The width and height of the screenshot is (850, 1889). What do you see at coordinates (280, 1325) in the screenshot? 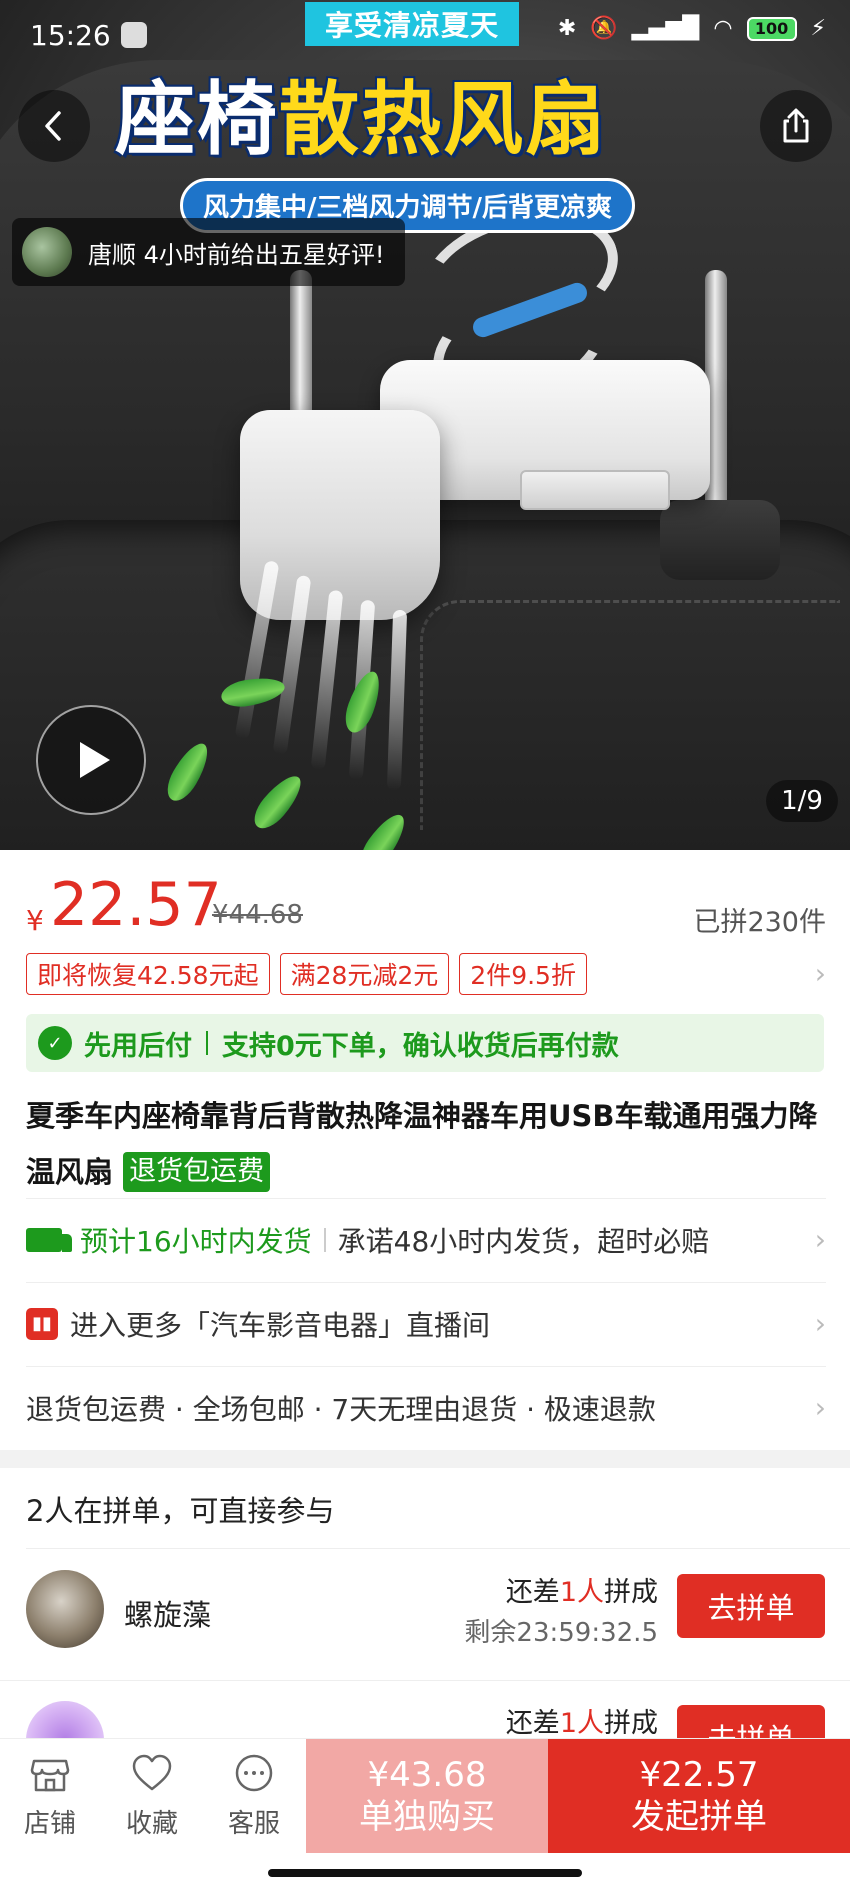
I see `live-room-text: 进入更多「汽车影音电器」直播间` at bounding box center [280, 1325].